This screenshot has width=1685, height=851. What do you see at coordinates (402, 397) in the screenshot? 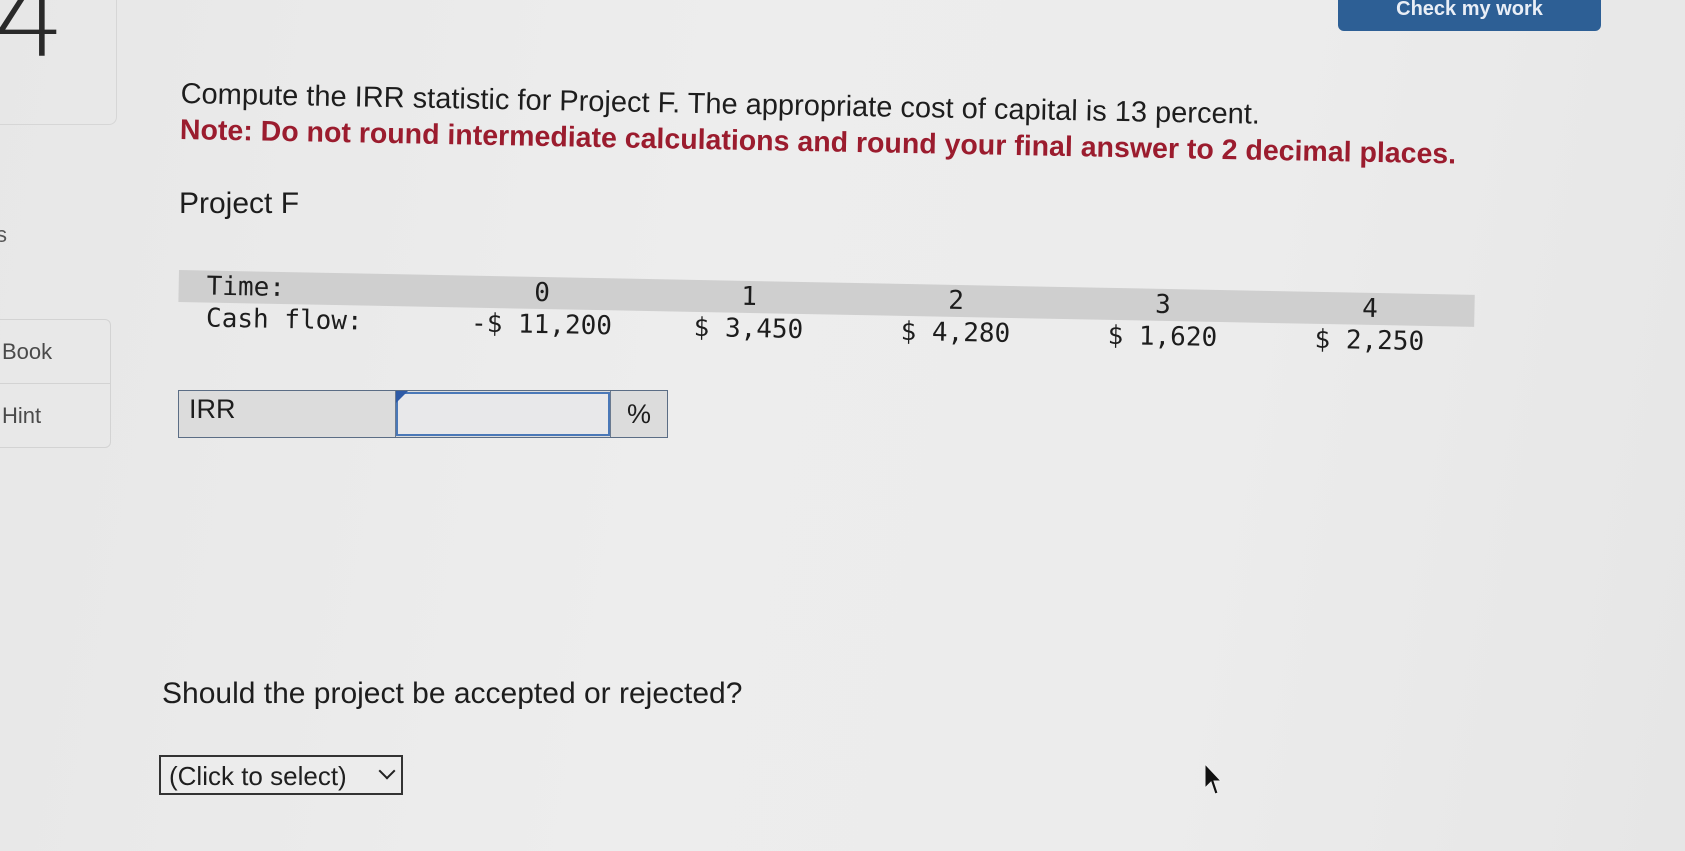
I see `input-flag-icon` at bounding box center [402, 397].